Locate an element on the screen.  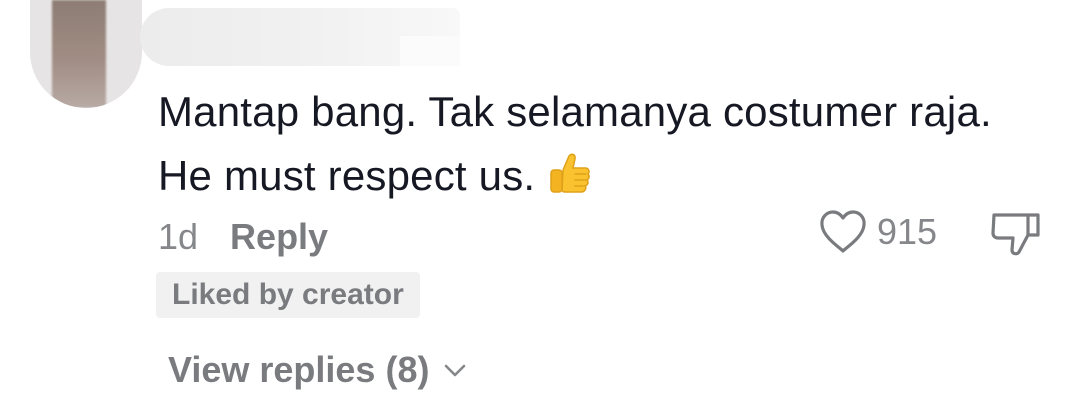
comment-line-2-wrap: He must respect us. is located at coordinates (608, 176).